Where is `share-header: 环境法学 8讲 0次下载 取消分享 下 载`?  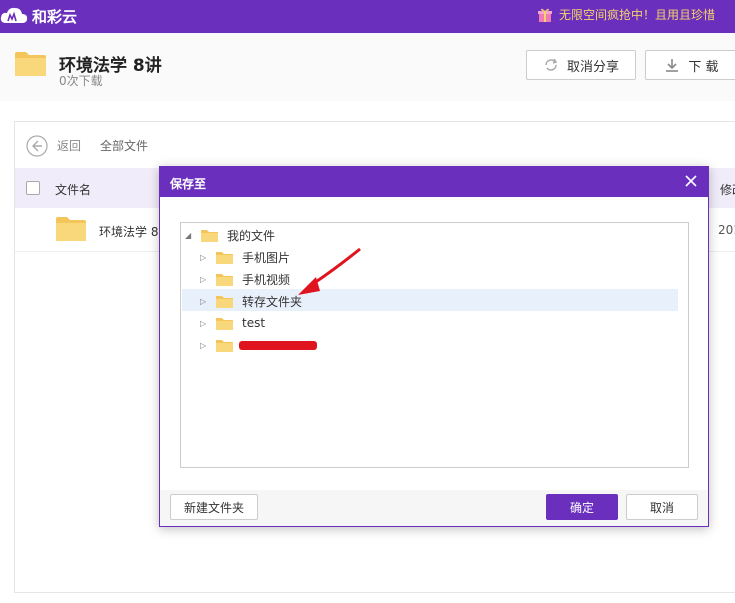 share-header: 环境法学 8讲 0次下载 取消分享 下 载 is located at coordinates (367, 67).